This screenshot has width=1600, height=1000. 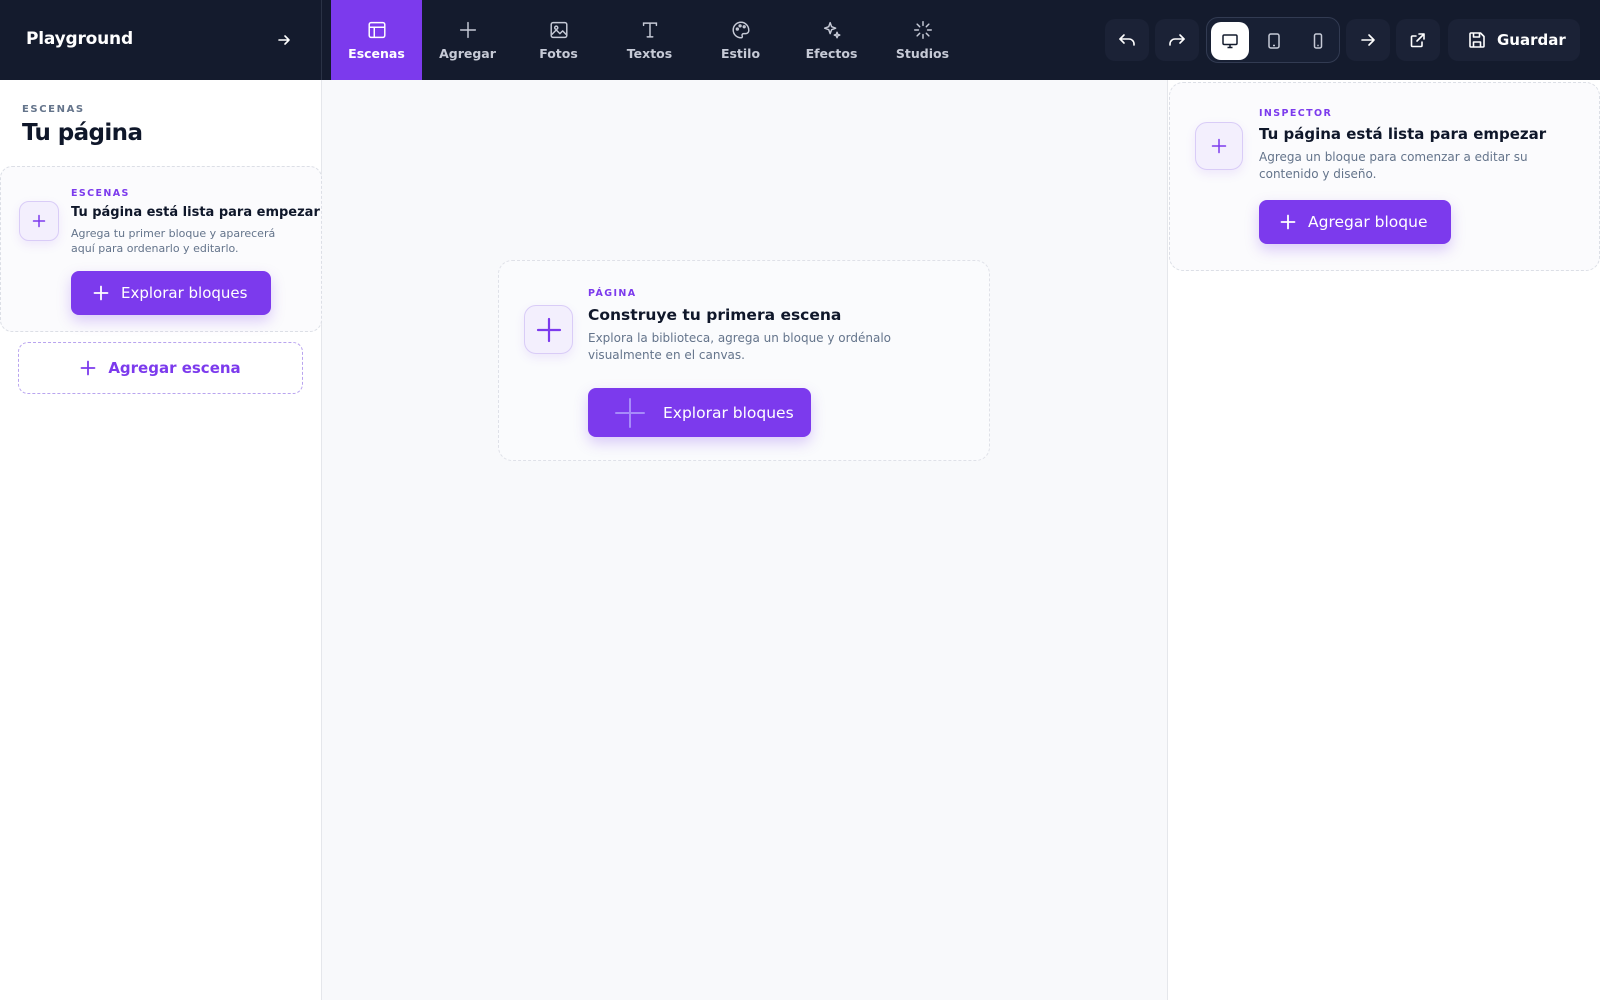 I want to click on device-switcher, so click(x=1273, y=40).